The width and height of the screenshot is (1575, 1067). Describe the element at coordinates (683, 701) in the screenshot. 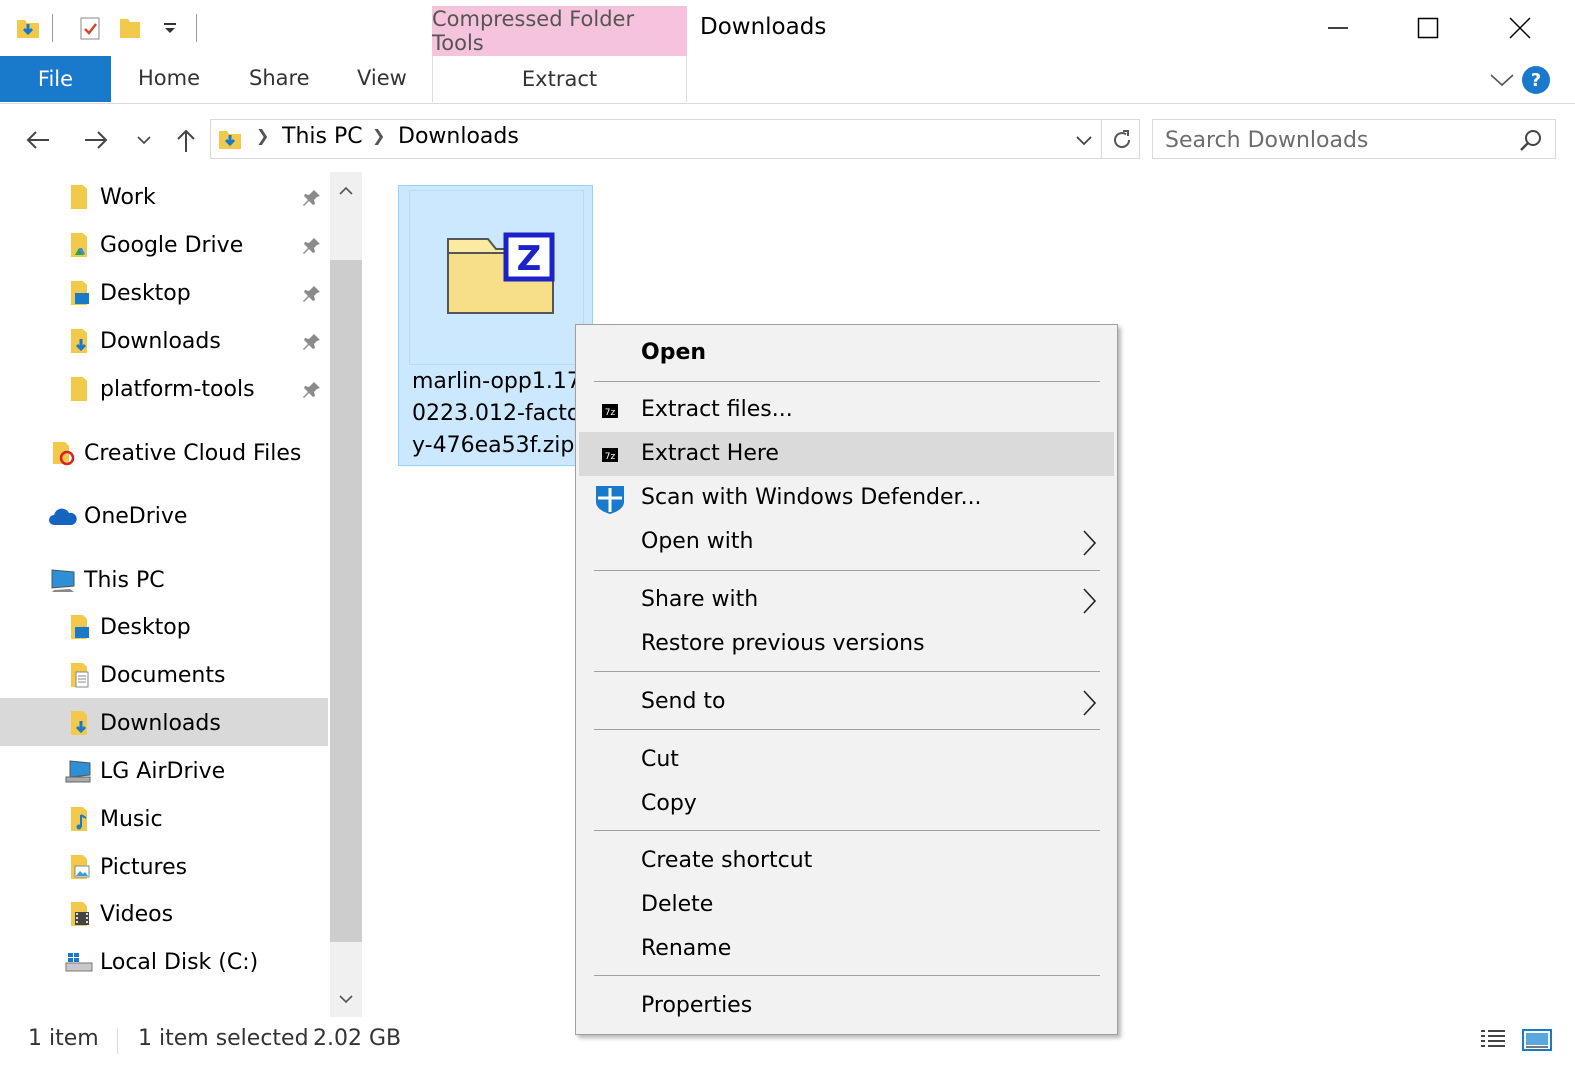

I see `menu-item-label: Send to` at that location.